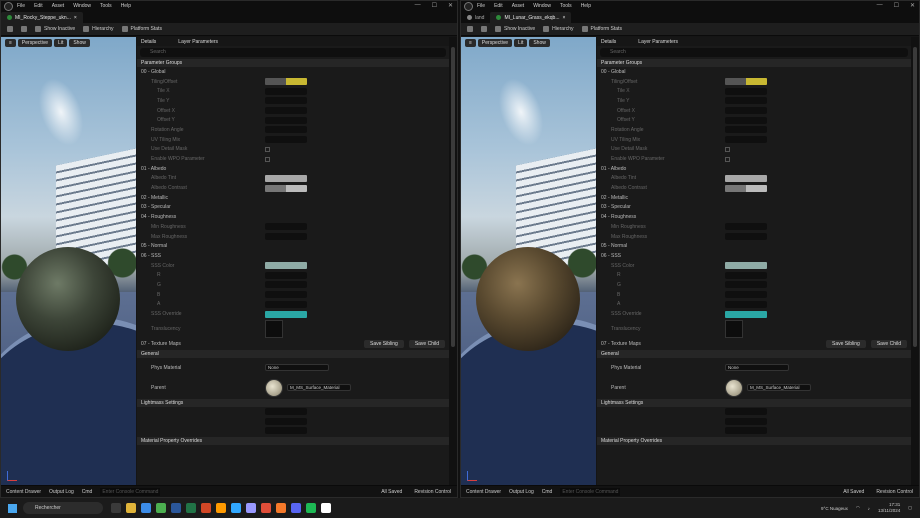 This screenshot has height=518, width=920. I want to click on param-row: R, so click(293, 275).